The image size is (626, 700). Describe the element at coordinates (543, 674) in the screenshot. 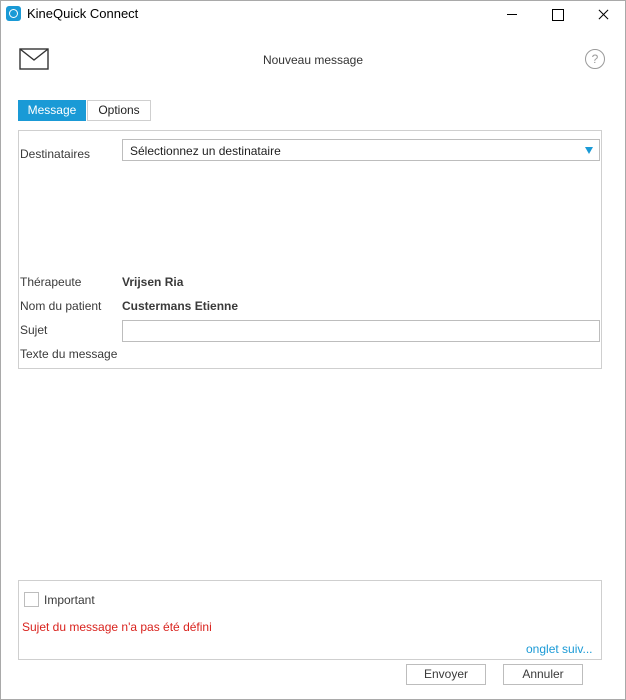

I see `cancel-button: Annuler` at that location.